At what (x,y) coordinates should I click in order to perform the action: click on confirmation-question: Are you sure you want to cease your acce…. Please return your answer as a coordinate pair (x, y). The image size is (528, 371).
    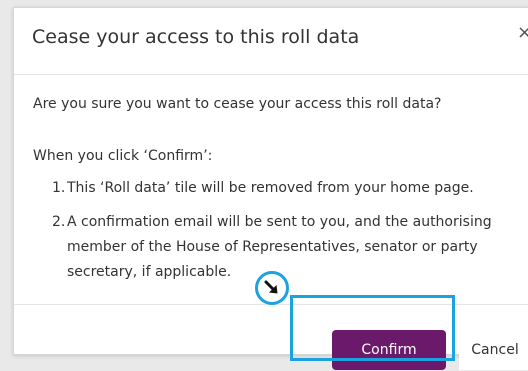
    Looking at the image, I should click on (237, 104).